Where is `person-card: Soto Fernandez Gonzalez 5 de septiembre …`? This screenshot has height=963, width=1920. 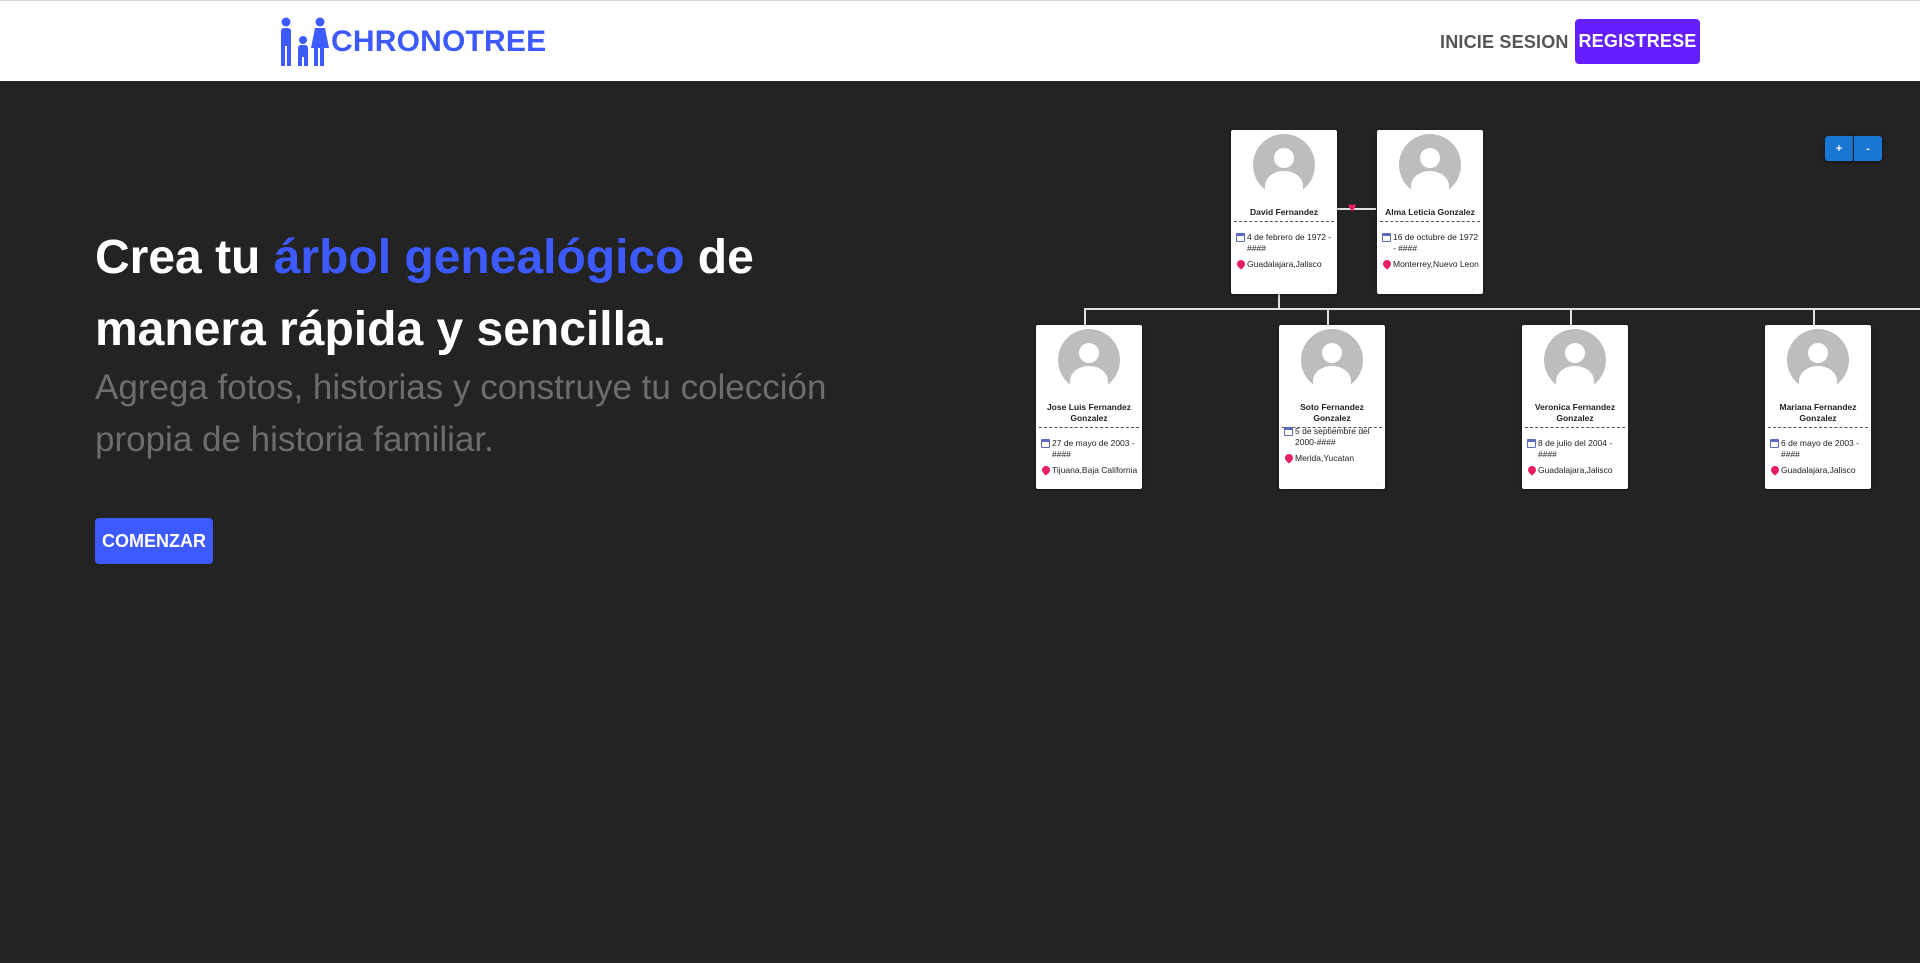 person-card: Soto Fernandez Gonzalez 5 de septiembre … is located at coordinates (1332, 407).